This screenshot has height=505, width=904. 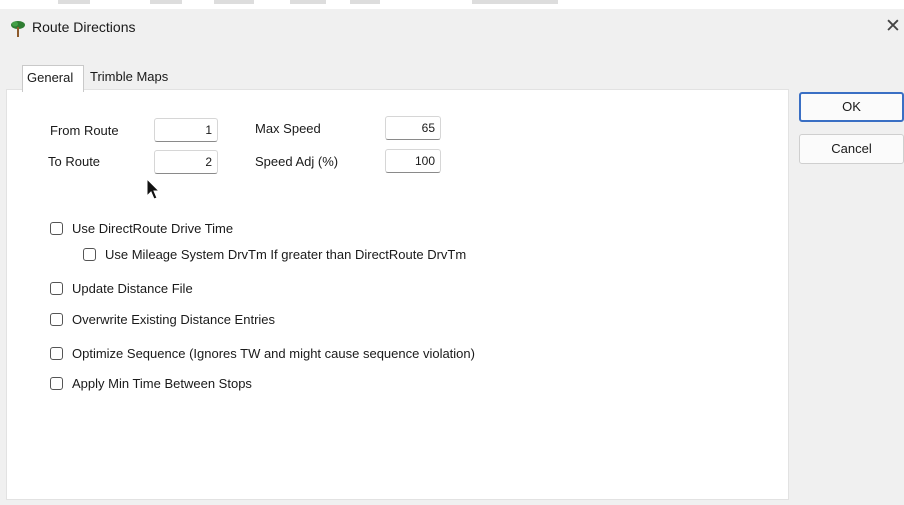 What do you see at coordinates (297, 161) in the screenshot?
I see `speed-adj-label: Speed Adj (%)` at bounding box center [297, 161].